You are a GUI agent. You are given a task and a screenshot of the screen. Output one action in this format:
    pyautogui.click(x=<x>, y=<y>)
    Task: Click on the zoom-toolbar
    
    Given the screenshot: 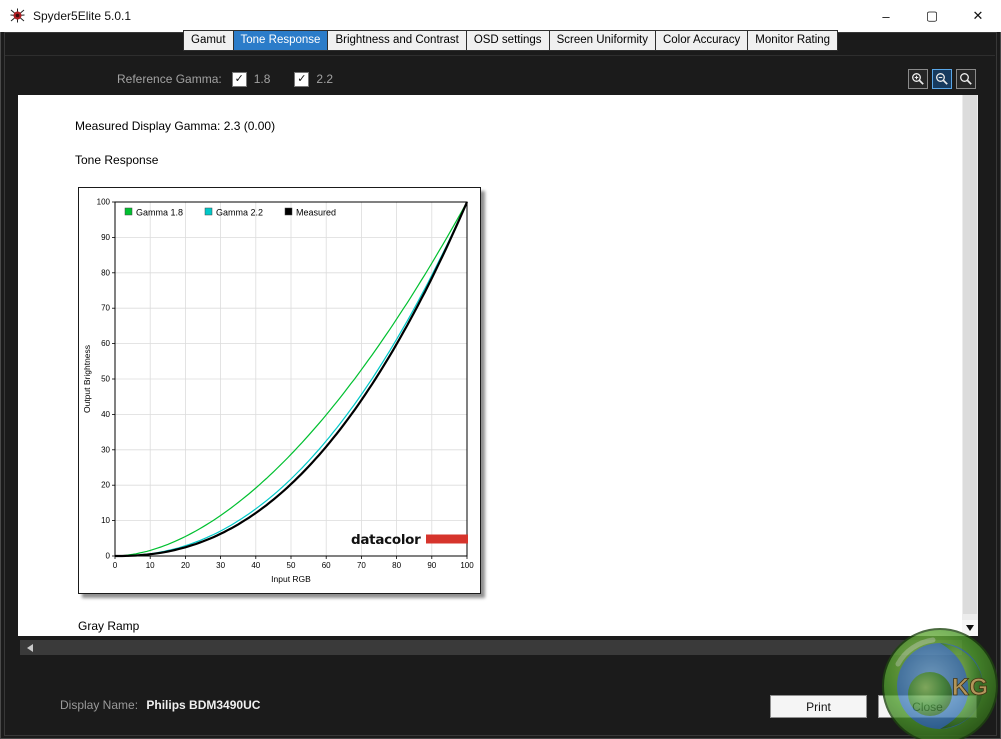 What is the action you would take?
    pyautogui.click(x=942, y=79)
    